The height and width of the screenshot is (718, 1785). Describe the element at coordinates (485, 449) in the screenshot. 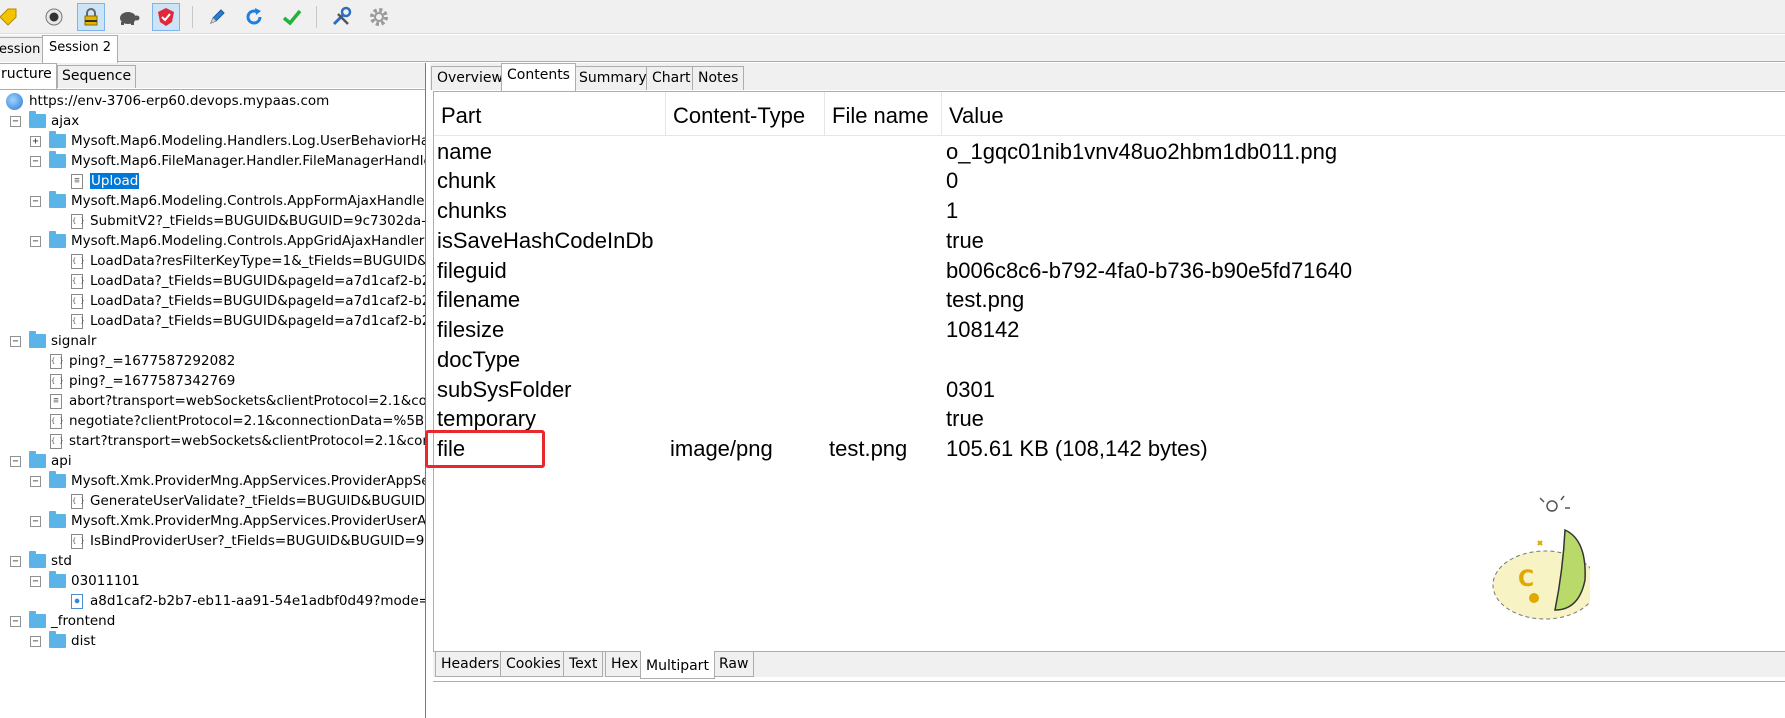

I see `highlight-annotation-box` at that location.